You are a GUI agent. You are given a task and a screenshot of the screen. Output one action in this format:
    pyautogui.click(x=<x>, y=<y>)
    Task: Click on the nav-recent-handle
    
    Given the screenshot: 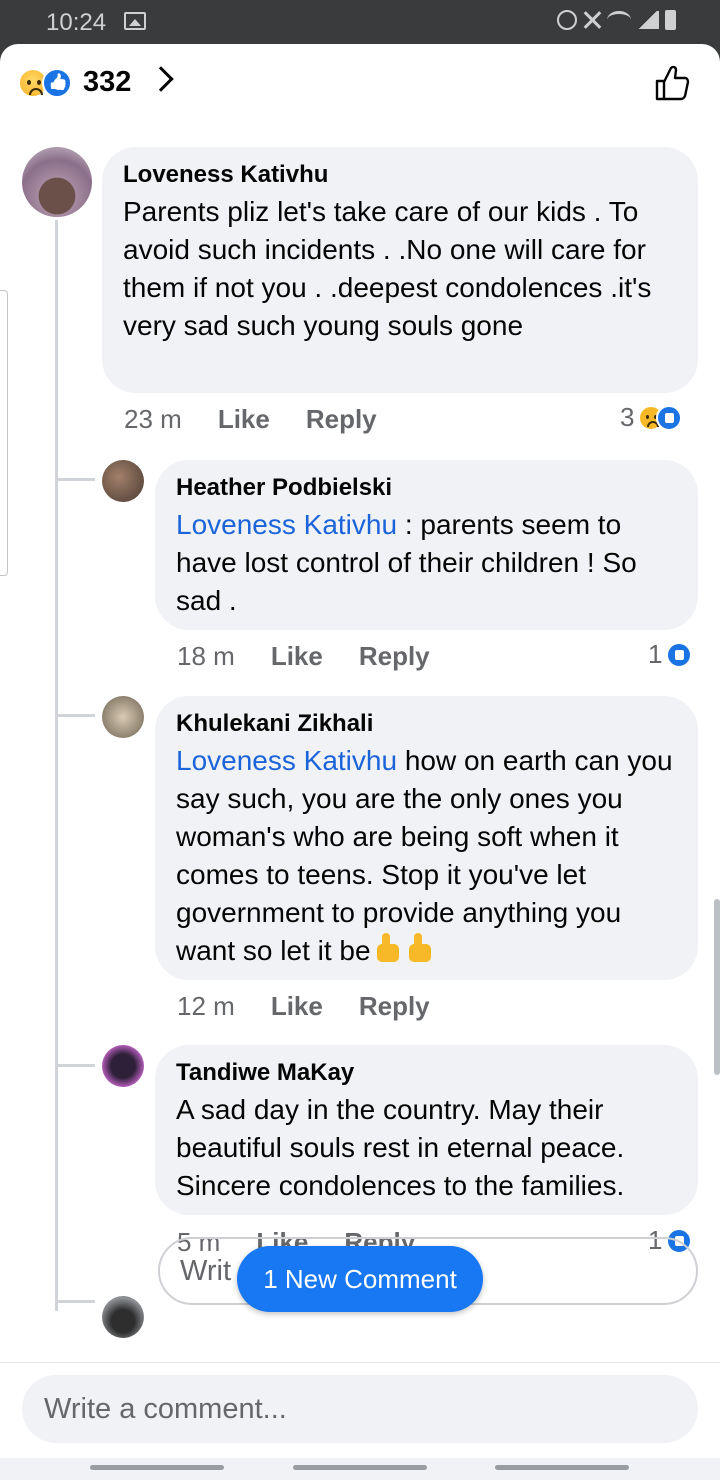 What is the action you would take?
    pyautogui.click(x=157, y=1467)
    